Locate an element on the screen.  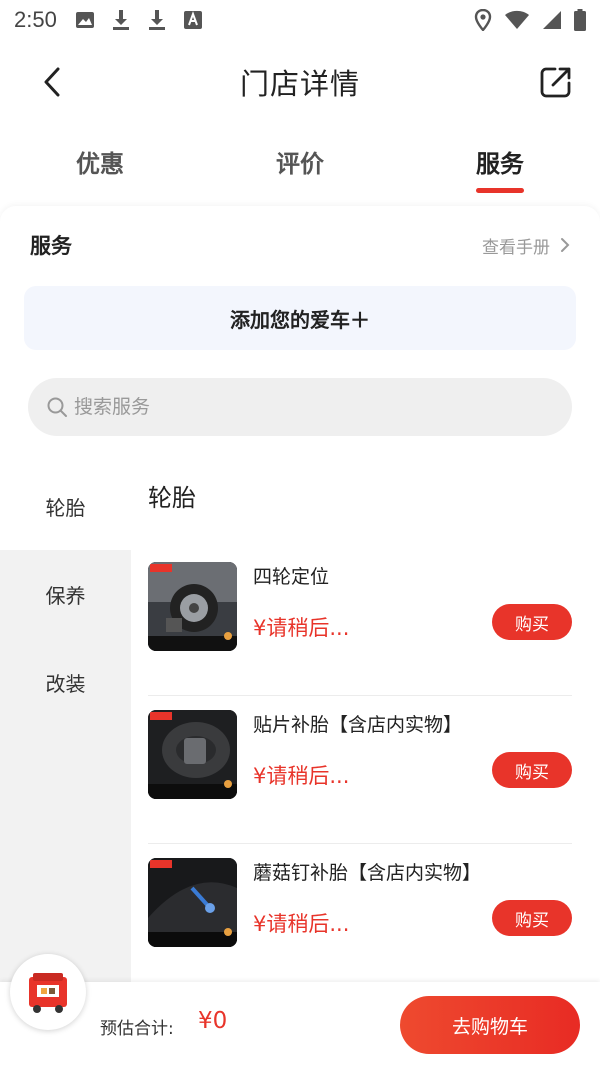
view-manual-link: 查看手册 is located at coordinates (526, 245).